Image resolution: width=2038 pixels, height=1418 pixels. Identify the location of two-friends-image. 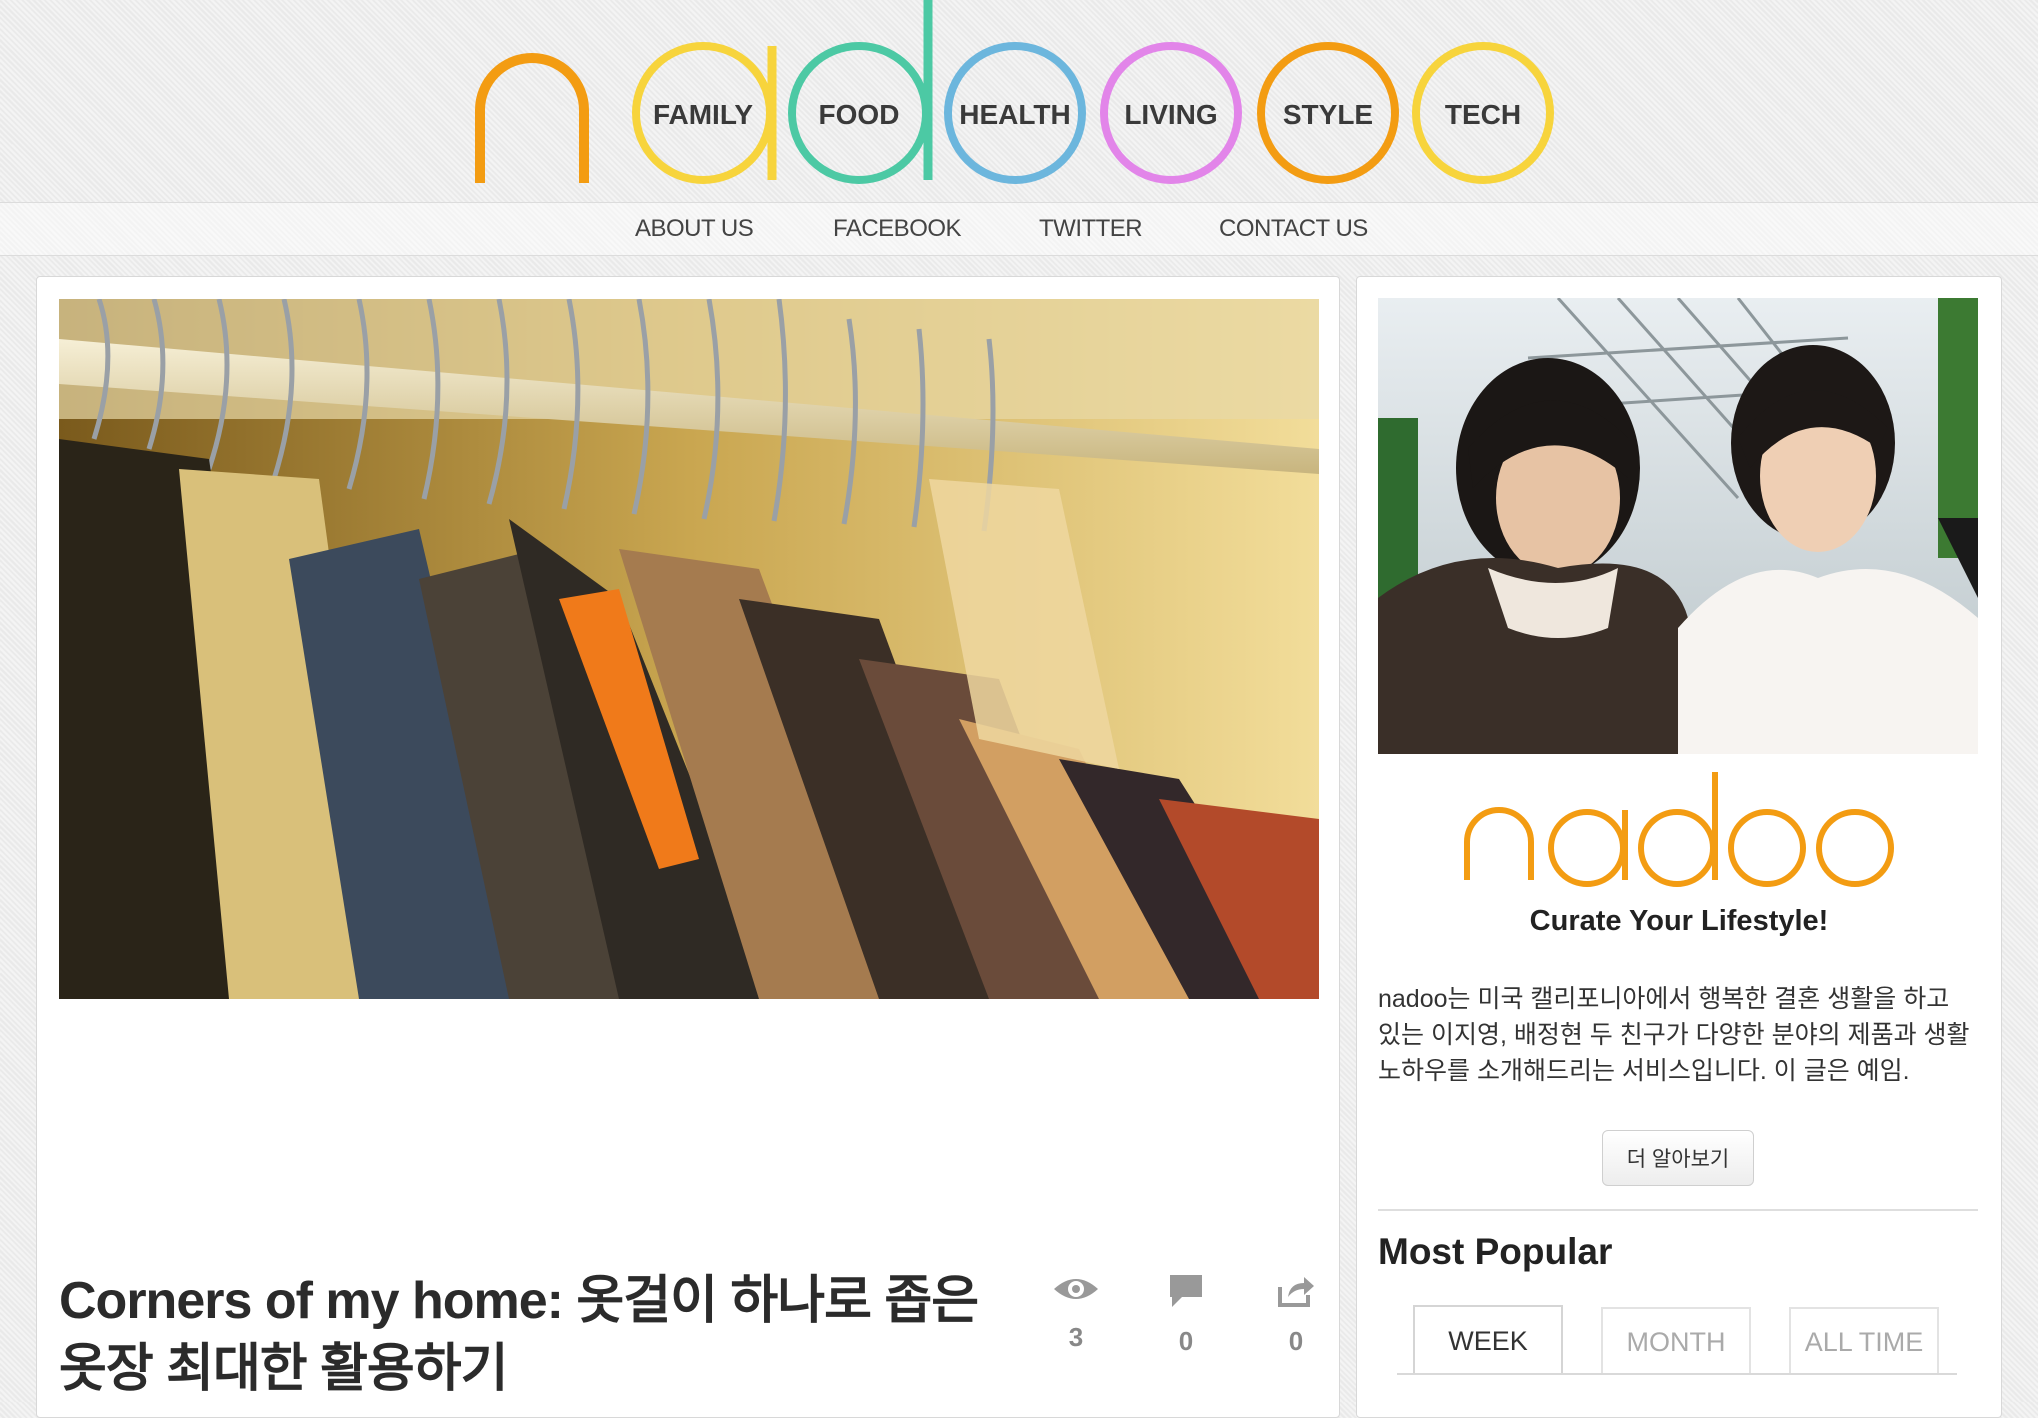
(1678, 526).